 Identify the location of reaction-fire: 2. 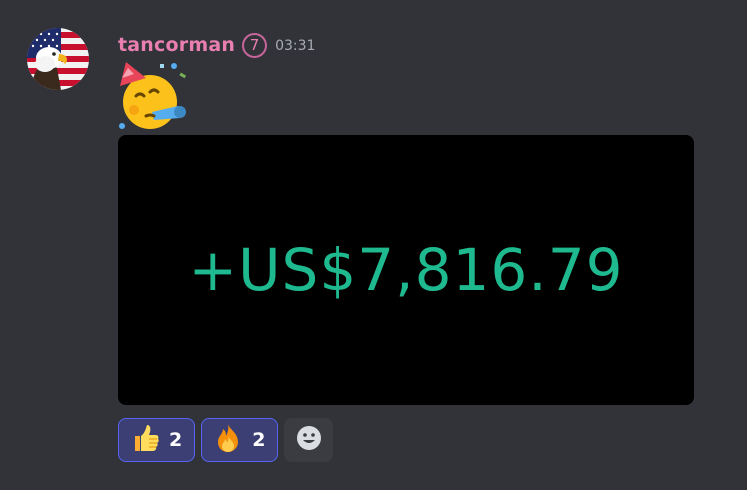
(240, 440).